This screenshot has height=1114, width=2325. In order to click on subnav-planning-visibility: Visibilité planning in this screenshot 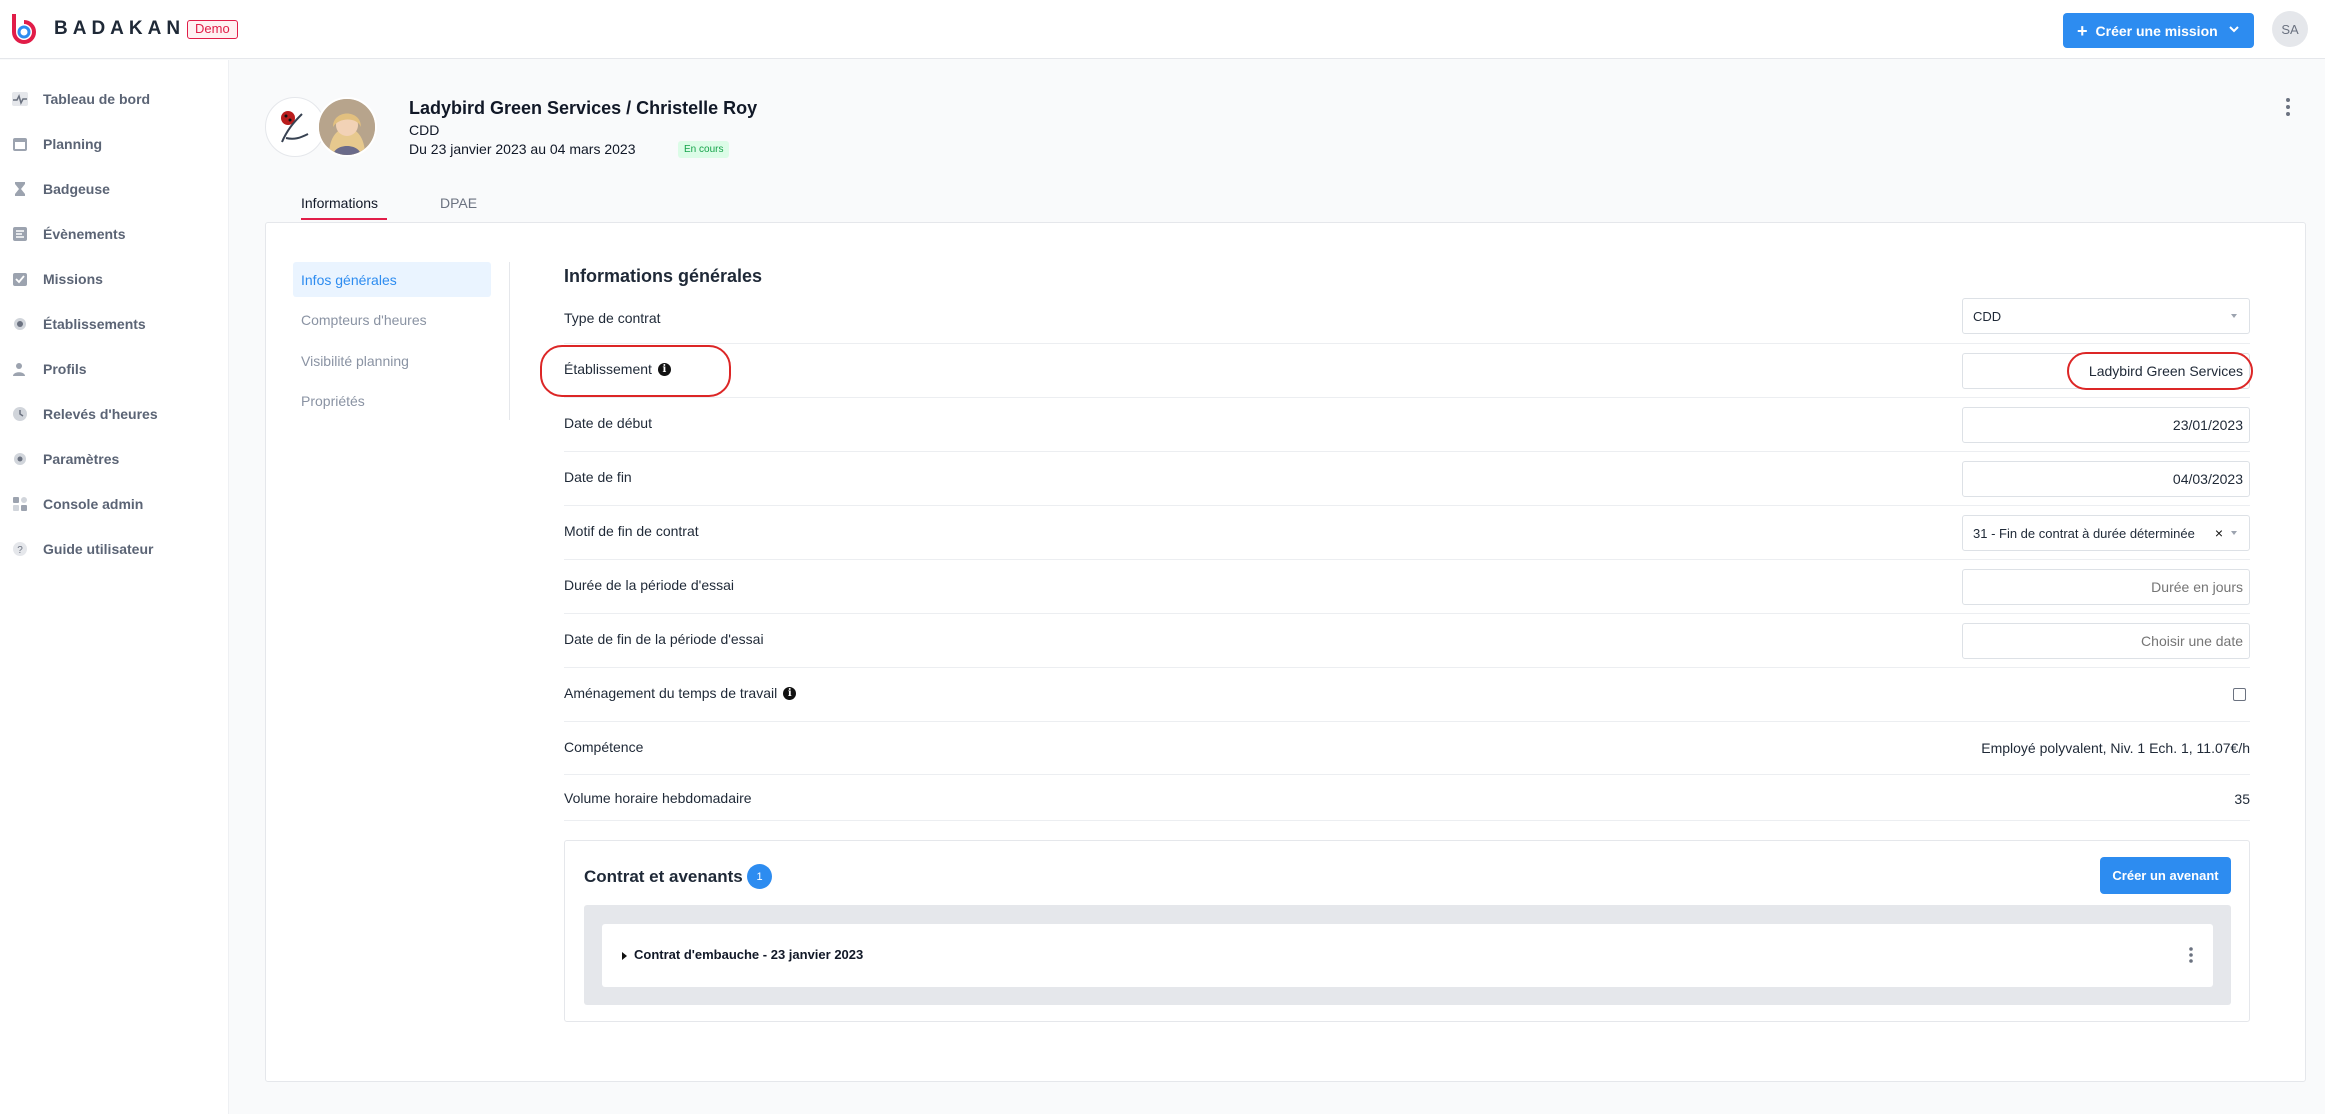, I will do `click(392, 360)`.